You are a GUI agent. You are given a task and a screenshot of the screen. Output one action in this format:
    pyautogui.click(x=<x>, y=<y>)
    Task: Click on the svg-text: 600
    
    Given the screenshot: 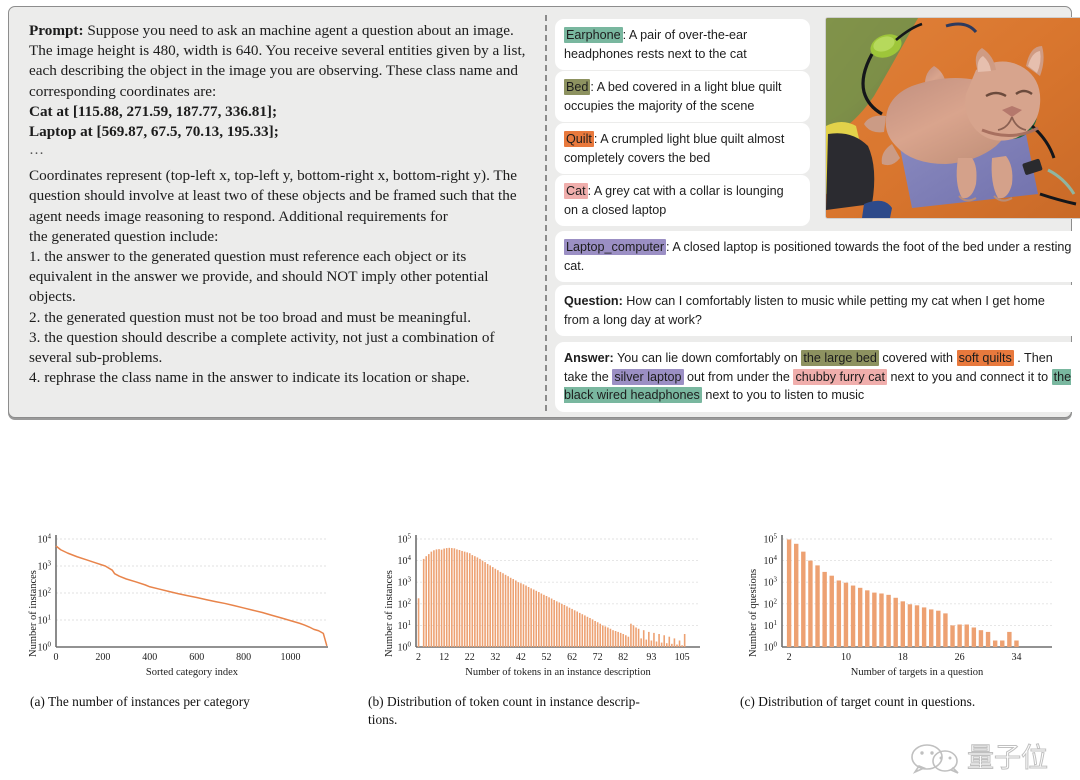 What is the action you would take?
    pyautogui.click(x=196, y=657)
    